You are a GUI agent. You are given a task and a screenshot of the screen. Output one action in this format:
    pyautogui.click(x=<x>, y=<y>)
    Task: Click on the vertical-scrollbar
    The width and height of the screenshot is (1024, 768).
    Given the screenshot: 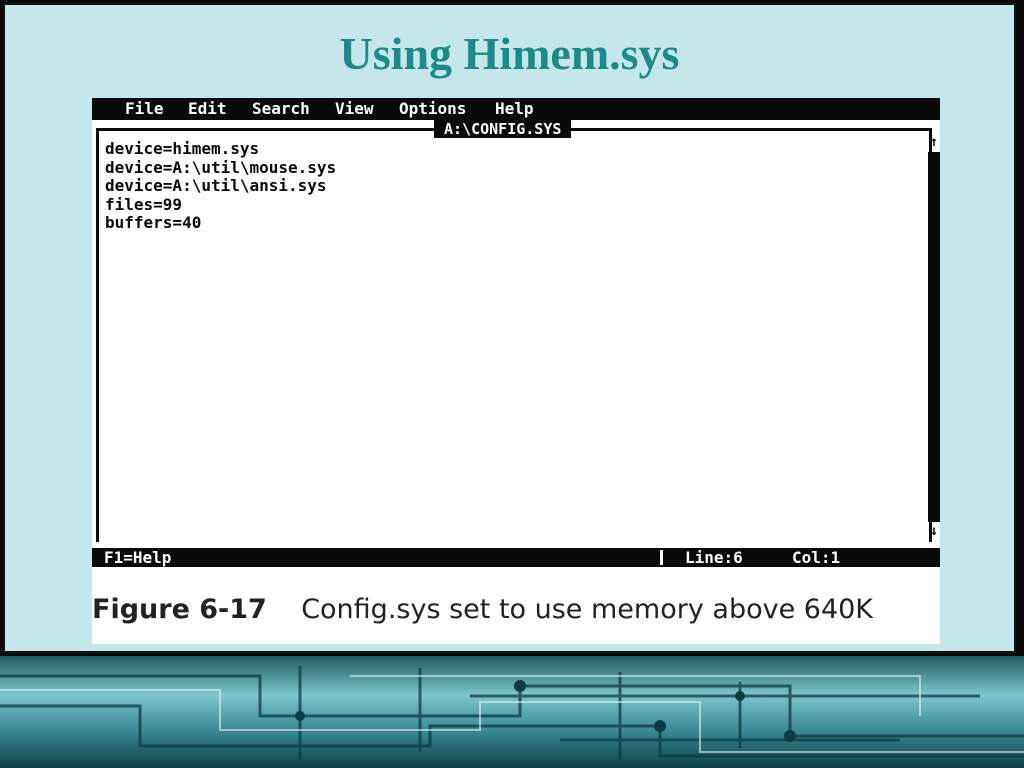 What is the action you would take?
    pyautogui.click(x=934, y=337)
    